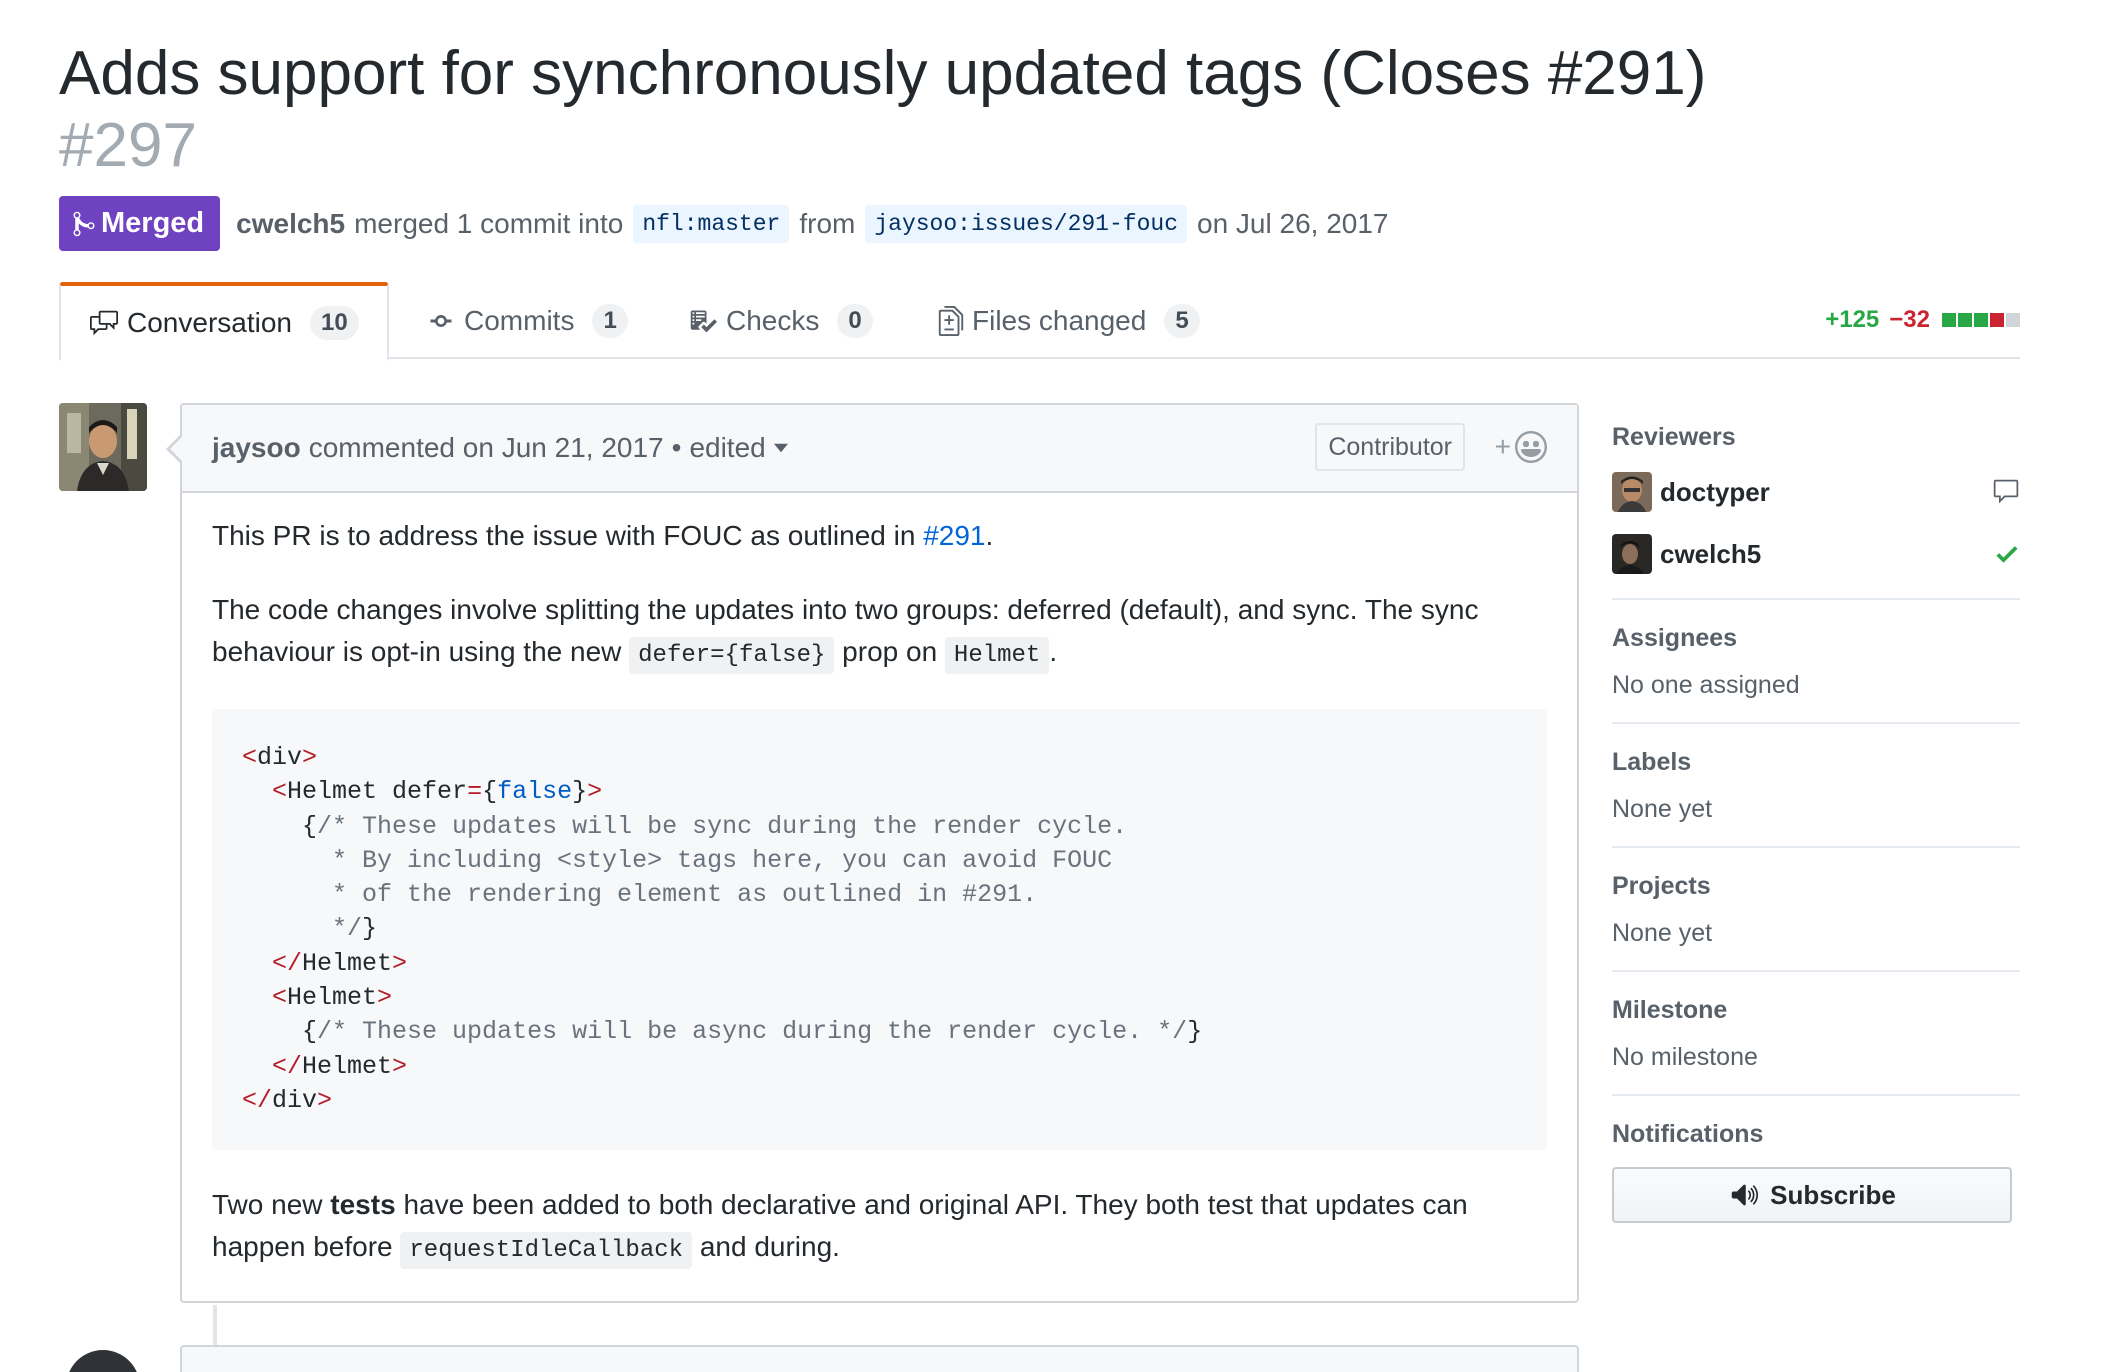 This screenshot has width=2102, height=1372. I want to click on subscribe-button: Subscribe, so click(1812, 1195).